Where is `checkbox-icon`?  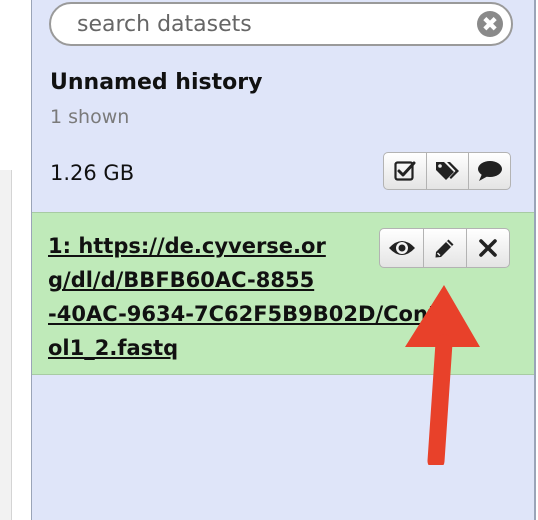 checkbox-icon is located at coordinates (405, 171).